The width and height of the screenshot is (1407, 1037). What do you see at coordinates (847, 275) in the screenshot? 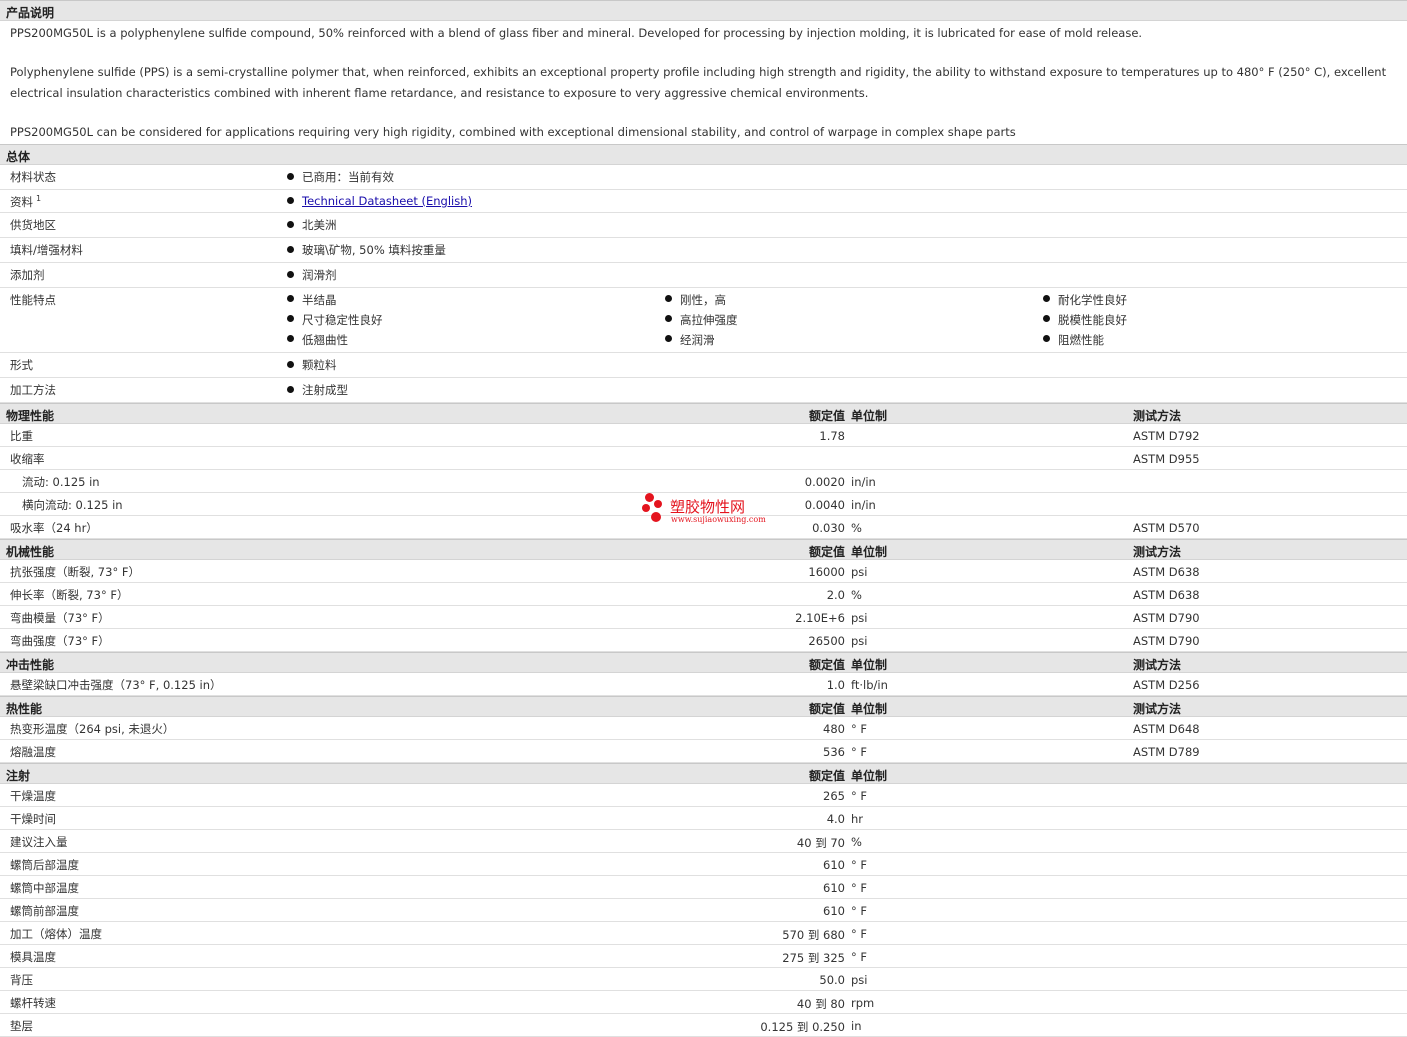
I see `general-values: 润滑剂` at bounding box center [847, 275].